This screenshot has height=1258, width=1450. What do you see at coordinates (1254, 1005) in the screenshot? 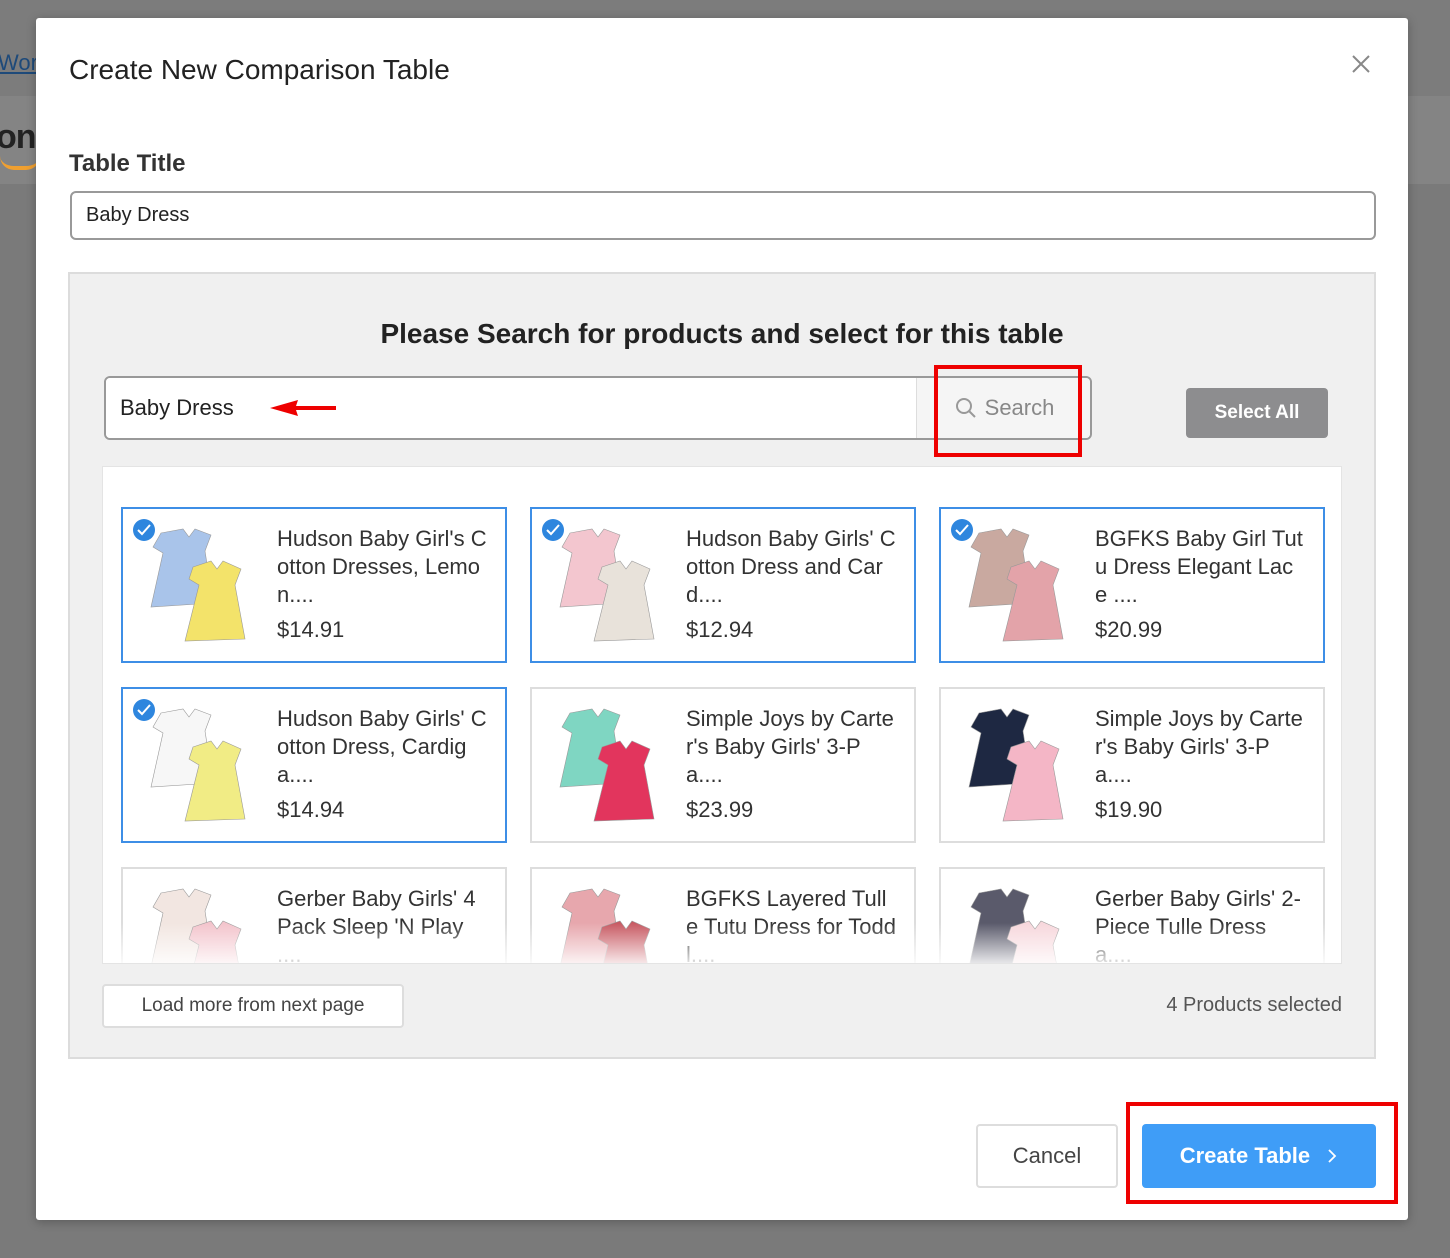
I see `selected-count: 4 Products selected` at bounding box center [1254, 1005].